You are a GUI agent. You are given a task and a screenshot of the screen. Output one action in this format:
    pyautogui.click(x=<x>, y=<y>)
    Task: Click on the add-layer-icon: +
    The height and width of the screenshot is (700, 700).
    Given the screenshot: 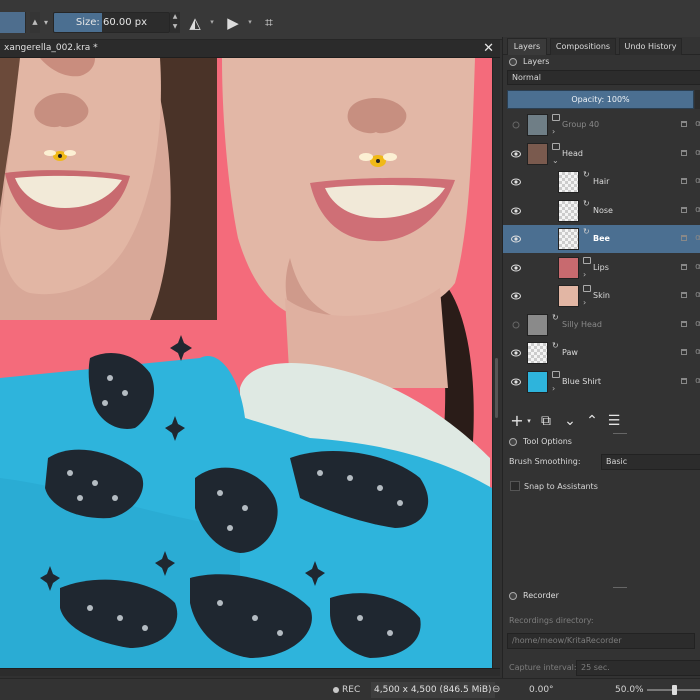 What is the action you would take?
    pyautogui.click(x=517, y=421)
    